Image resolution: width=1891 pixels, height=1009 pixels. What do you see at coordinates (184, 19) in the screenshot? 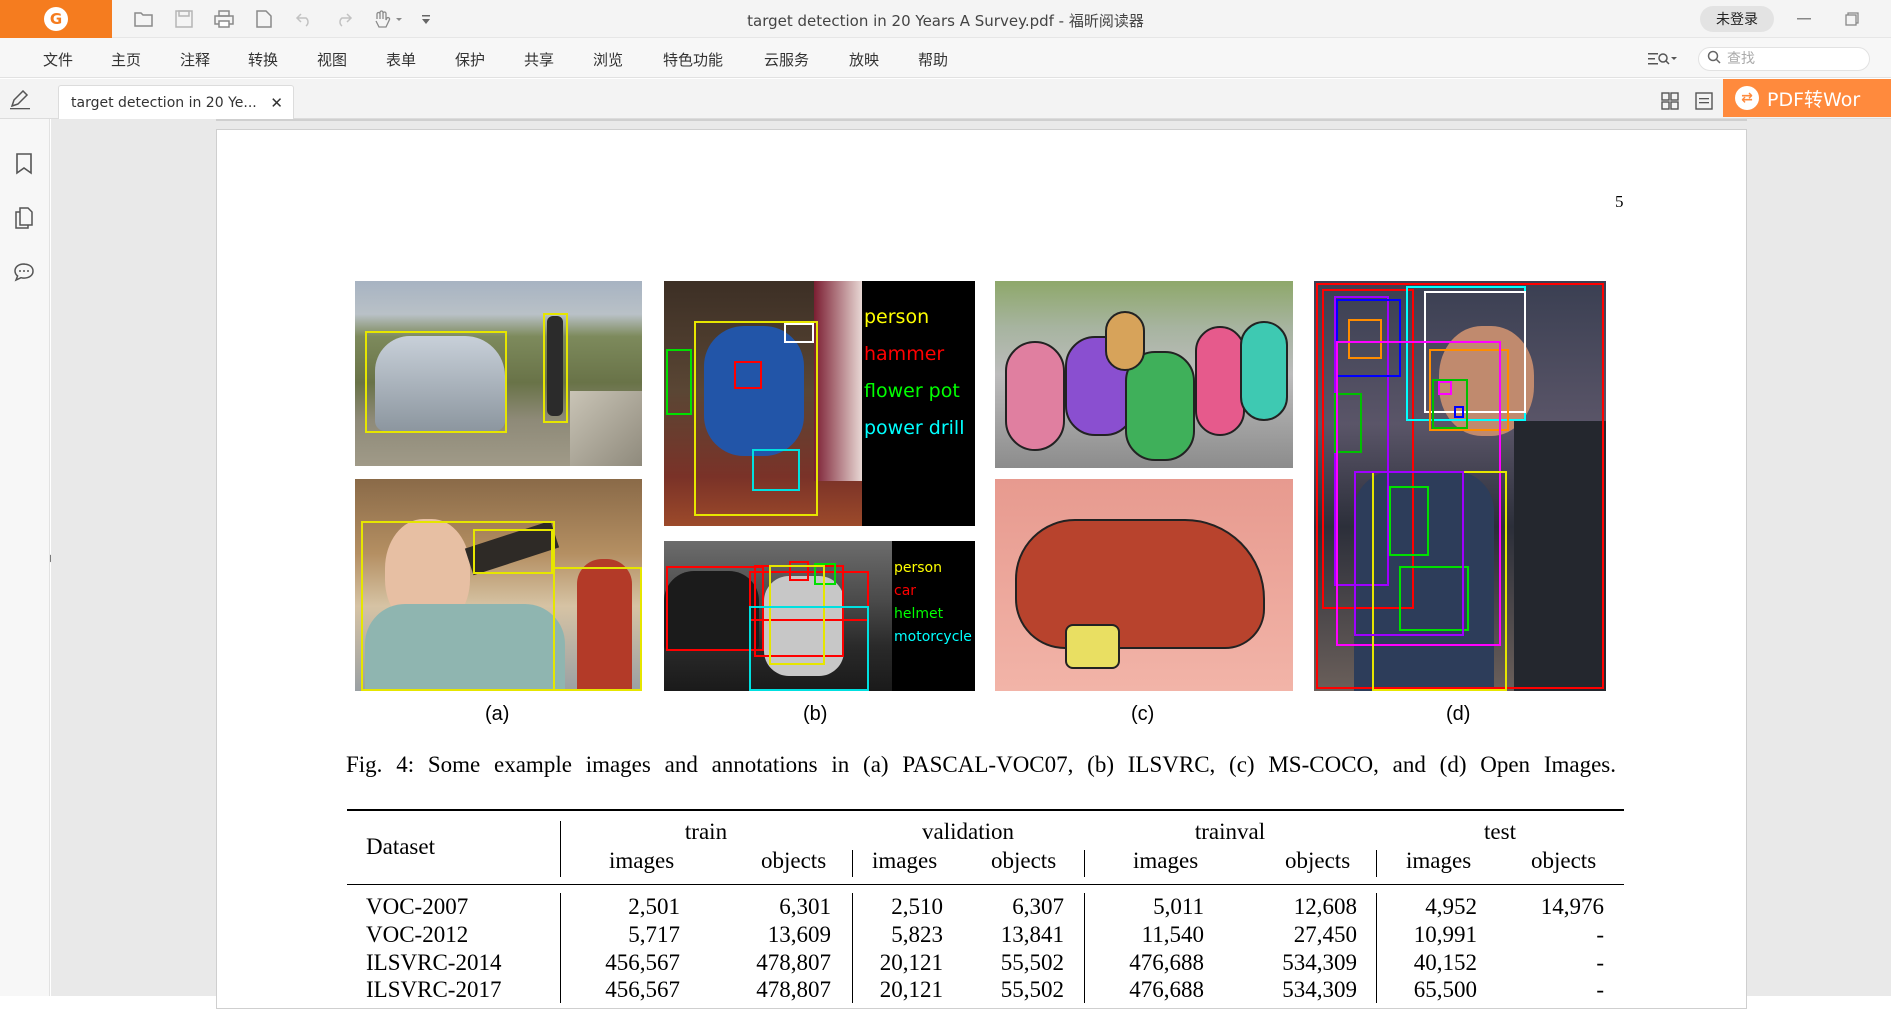
I see `save-icon` at bounding box center [184, 19].